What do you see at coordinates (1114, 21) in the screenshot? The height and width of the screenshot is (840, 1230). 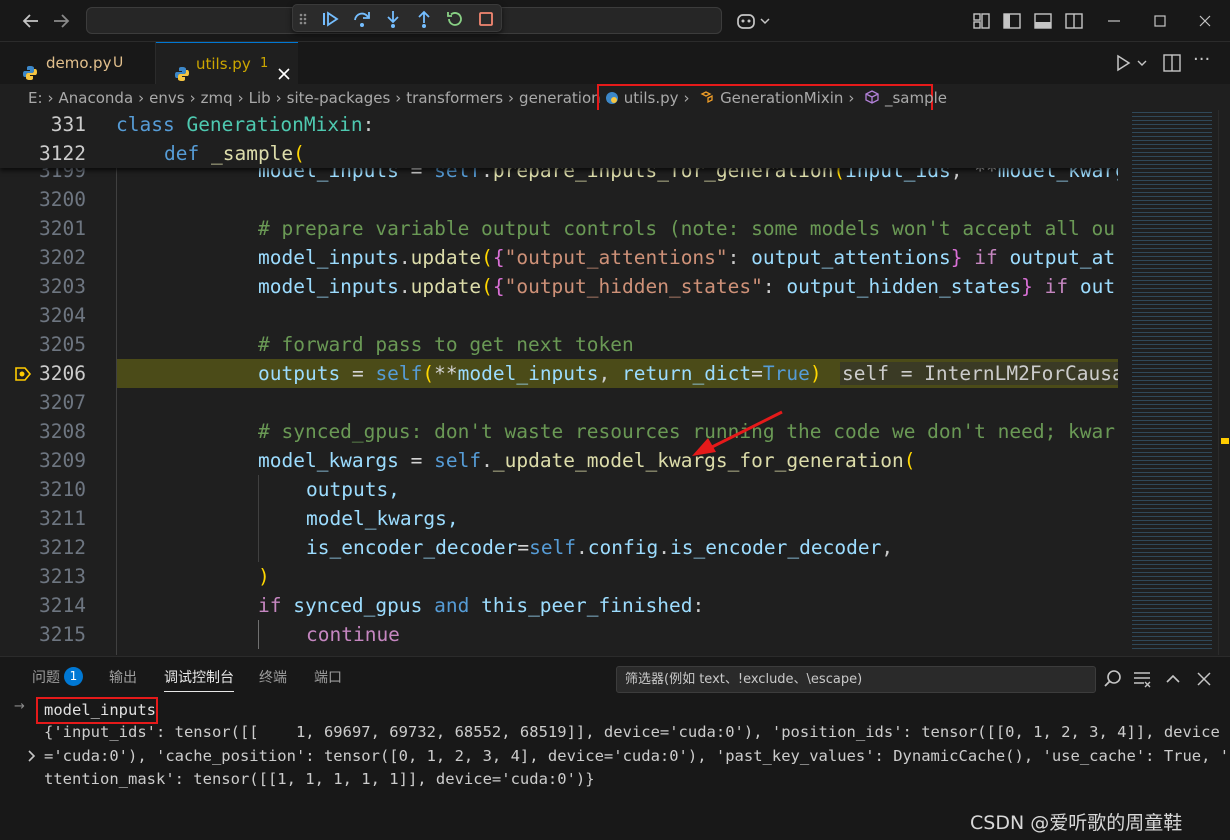 I see `minimize-icon` at bounding box center [1114, 21].